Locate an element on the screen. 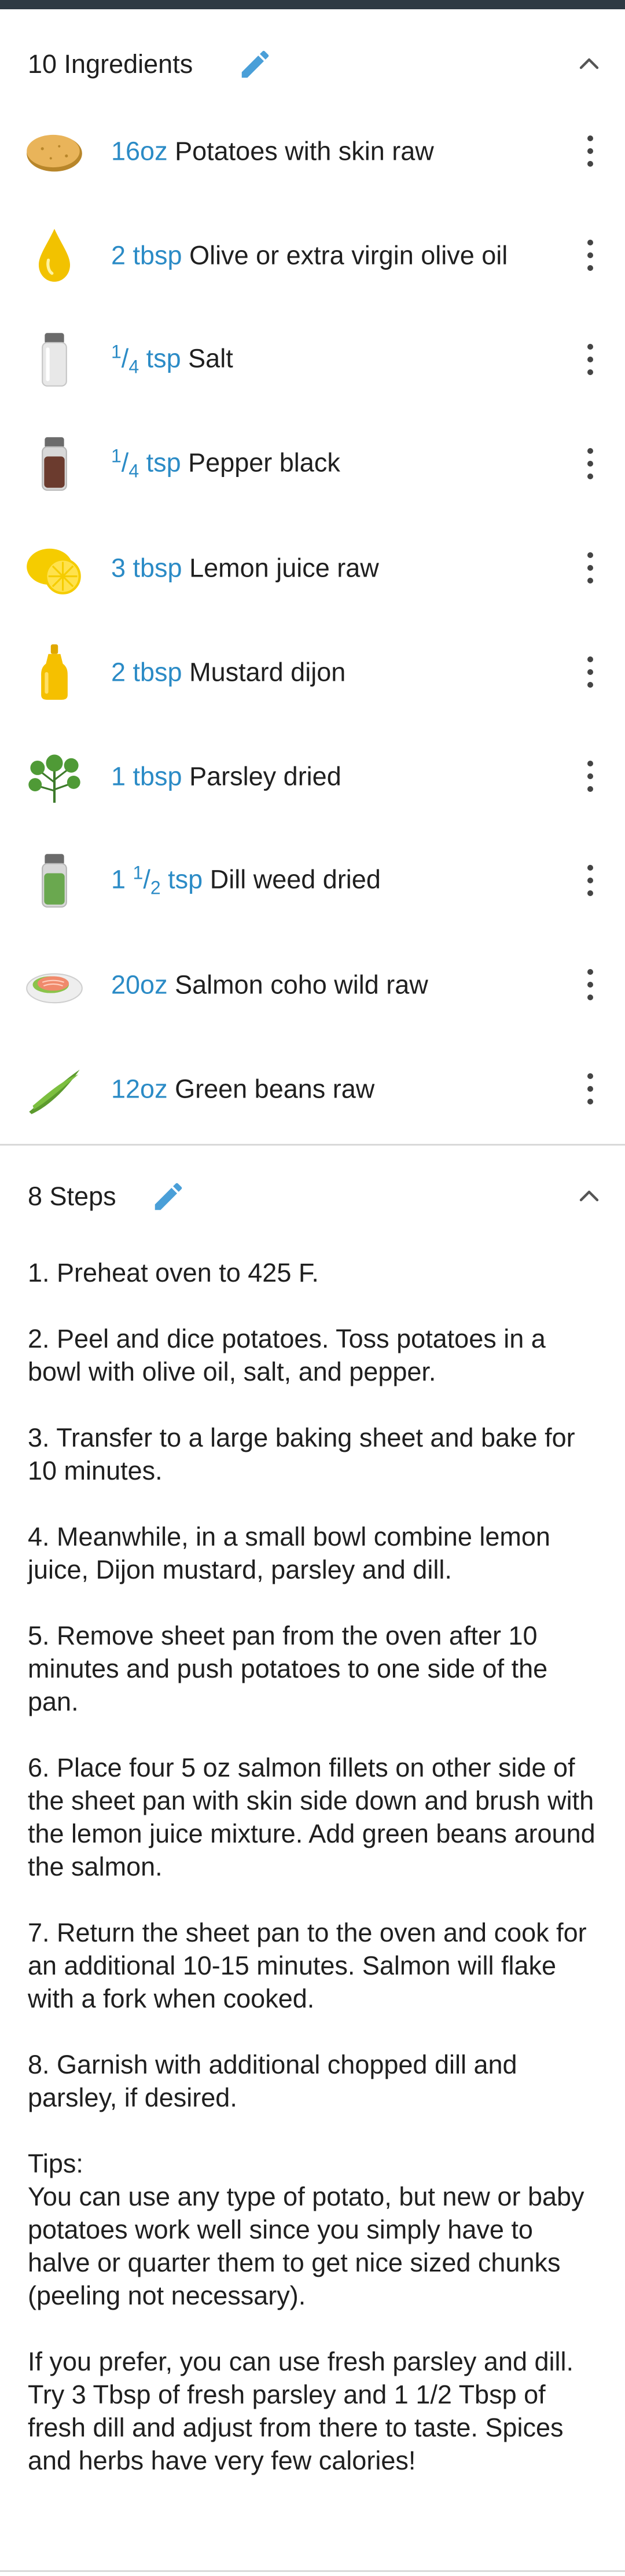 The width and height of the screenshot is (625, 2576). ingredient-row: 1 tbsp Parsley dried is located at coordinates (312, 776).